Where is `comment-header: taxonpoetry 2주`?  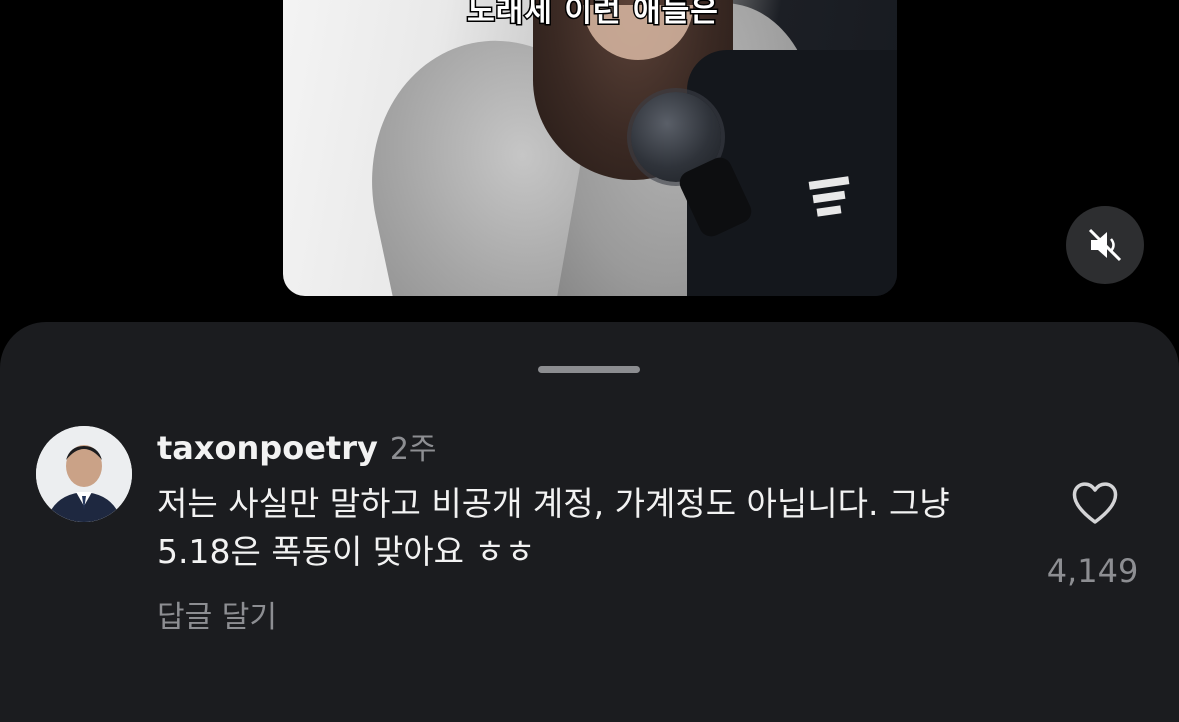
comment-header: taxonpoetry 2주 is located at coordinates (297, 446).